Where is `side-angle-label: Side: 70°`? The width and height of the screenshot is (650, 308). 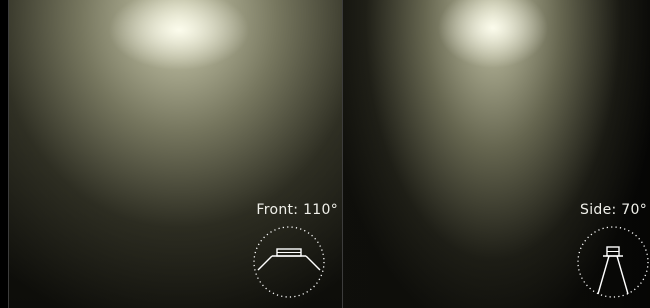
side-angle-label: Side: 70° is located at coordinates (613, 210).